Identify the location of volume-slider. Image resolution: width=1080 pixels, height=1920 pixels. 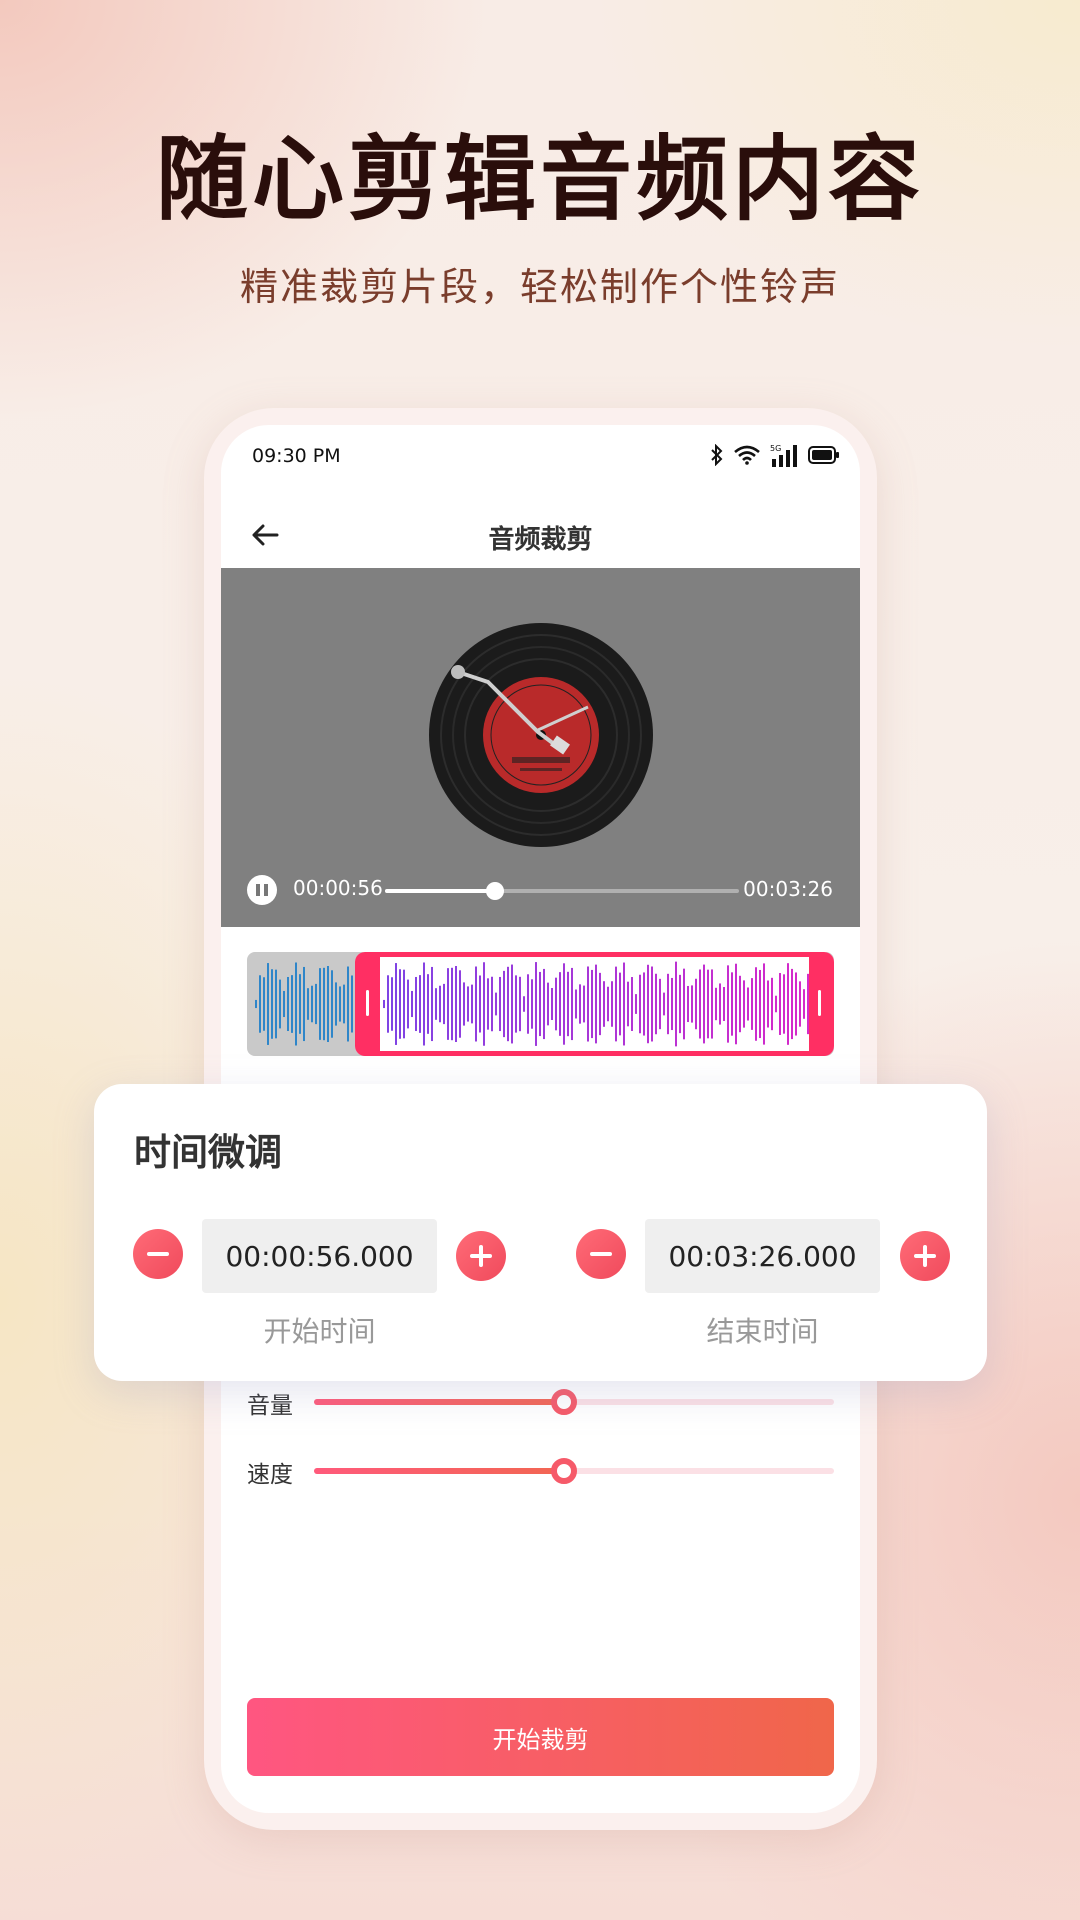
(574, 1402).